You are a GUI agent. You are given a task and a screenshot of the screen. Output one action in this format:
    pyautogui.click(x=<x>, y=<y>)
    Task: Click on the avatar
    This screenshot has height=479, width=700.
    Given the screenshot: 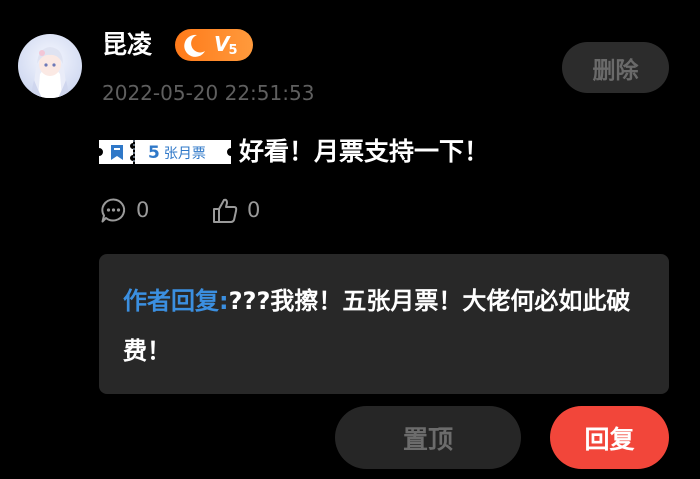 What is the action you would take?
    pyautogui.click(x=50, y=66)
    